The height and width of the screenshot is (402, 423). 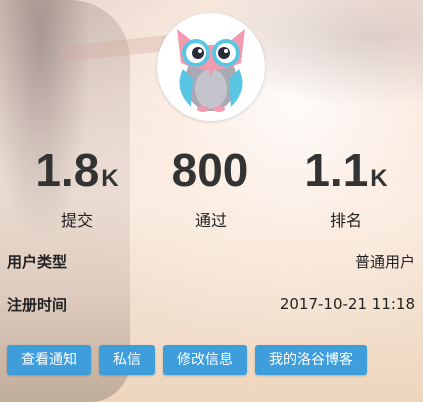 I want to click on stat-submissions: 1.8K 提交, so click(x=77, y=187).